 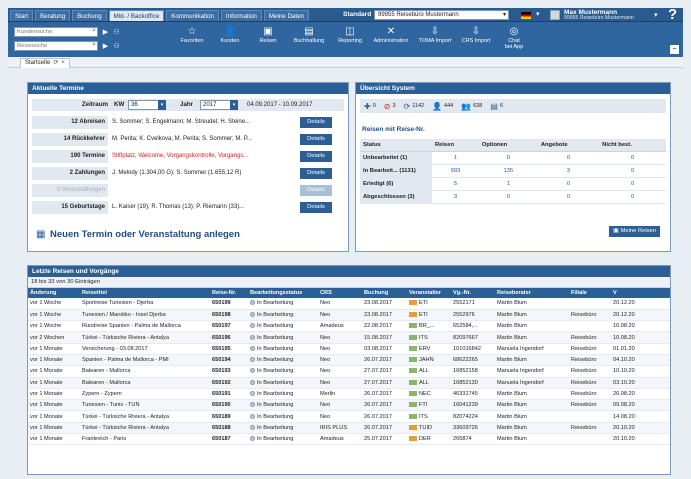 What do you see at coordinates (89, 15) in the screenshot?
I see `tab-buchung: Buchung` at bounding box center [89, 15].